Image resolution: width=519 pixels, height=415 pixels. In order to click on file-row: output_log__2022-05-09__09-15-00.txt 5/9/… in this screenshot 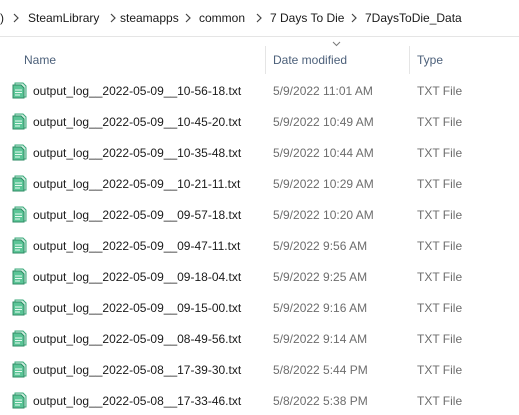, I will do `click(259, 308)`.